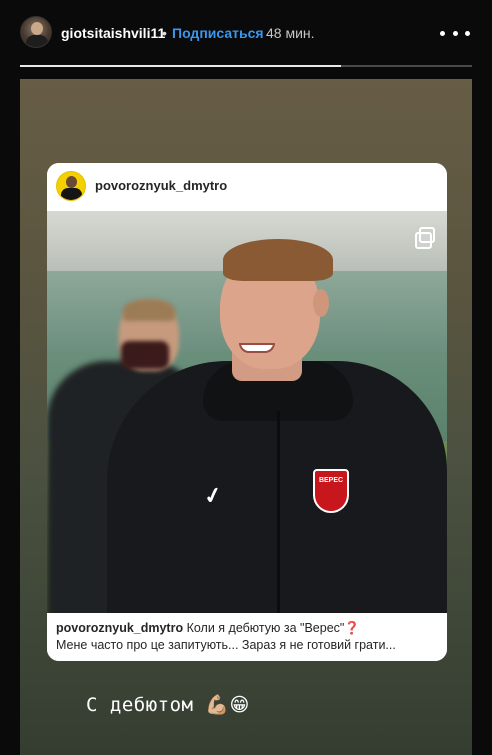 This screenshot has width=492, height=755. I want to click on club-crest-text: ВЕРЕС, so click(331, 480).